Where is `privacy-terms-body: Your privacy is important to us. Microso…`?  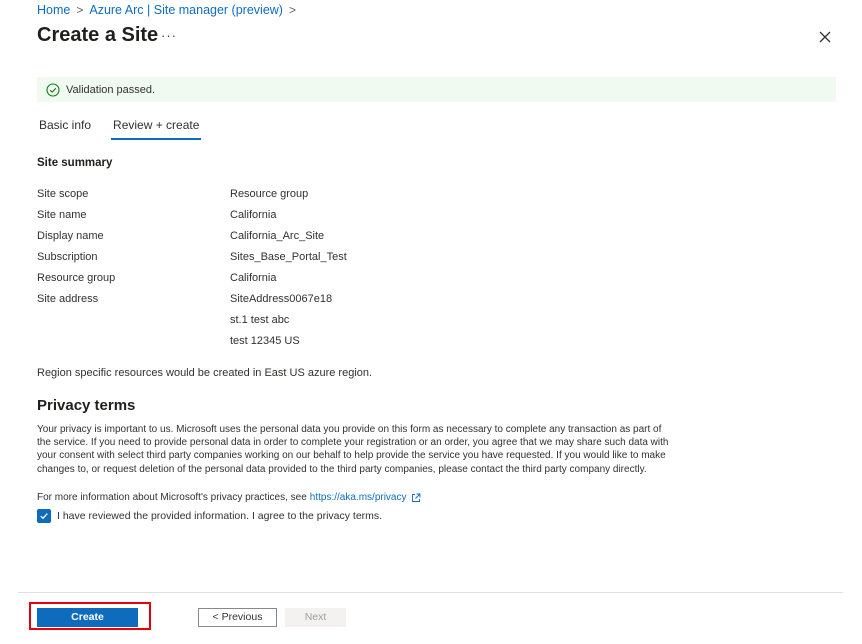
privacy-terms-body: Your privacy is important to us. Microso… is located at coordinates (353, 449).